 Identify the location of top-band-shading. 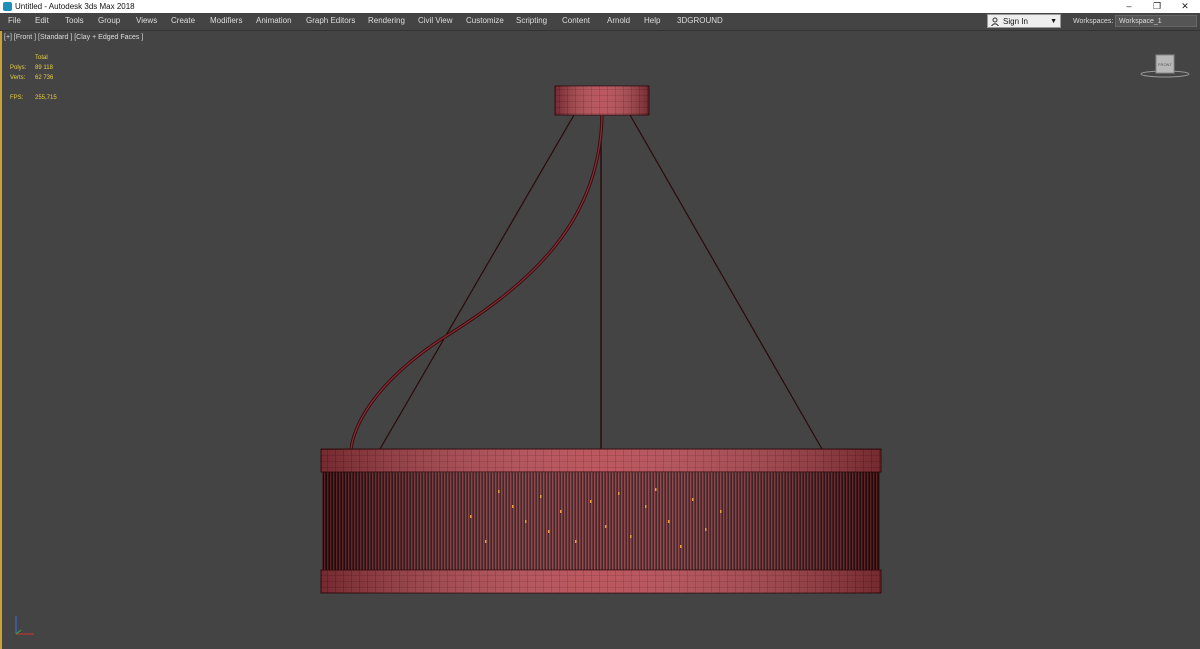
(601, 460).